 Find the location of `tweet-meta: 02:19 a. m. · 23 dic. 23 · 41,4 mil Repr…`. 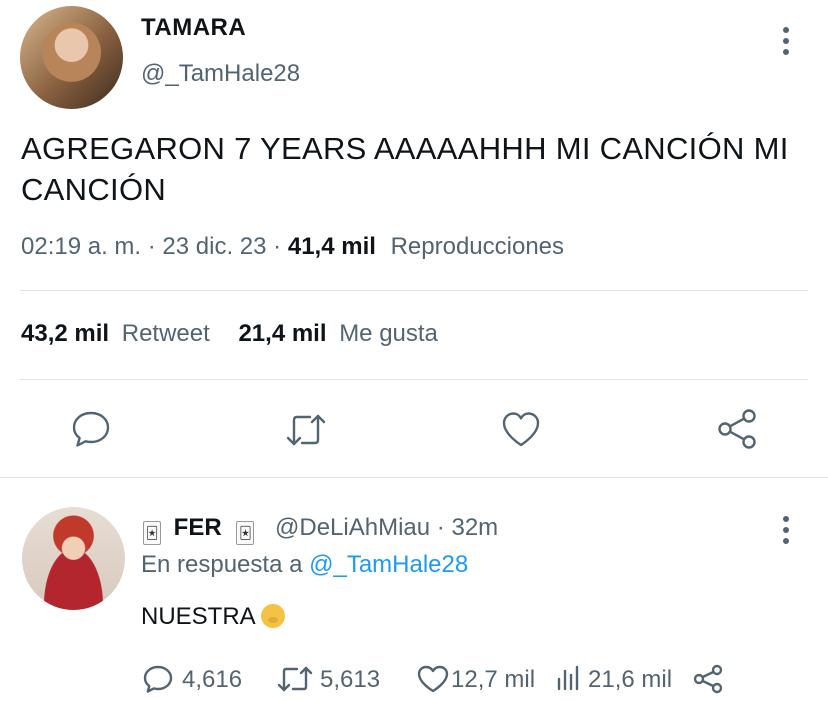

tweet-meta: 02:19 a. m. · 23 dic. 23 · 41,4 mil Repr… is located at coordinates (292, 247).